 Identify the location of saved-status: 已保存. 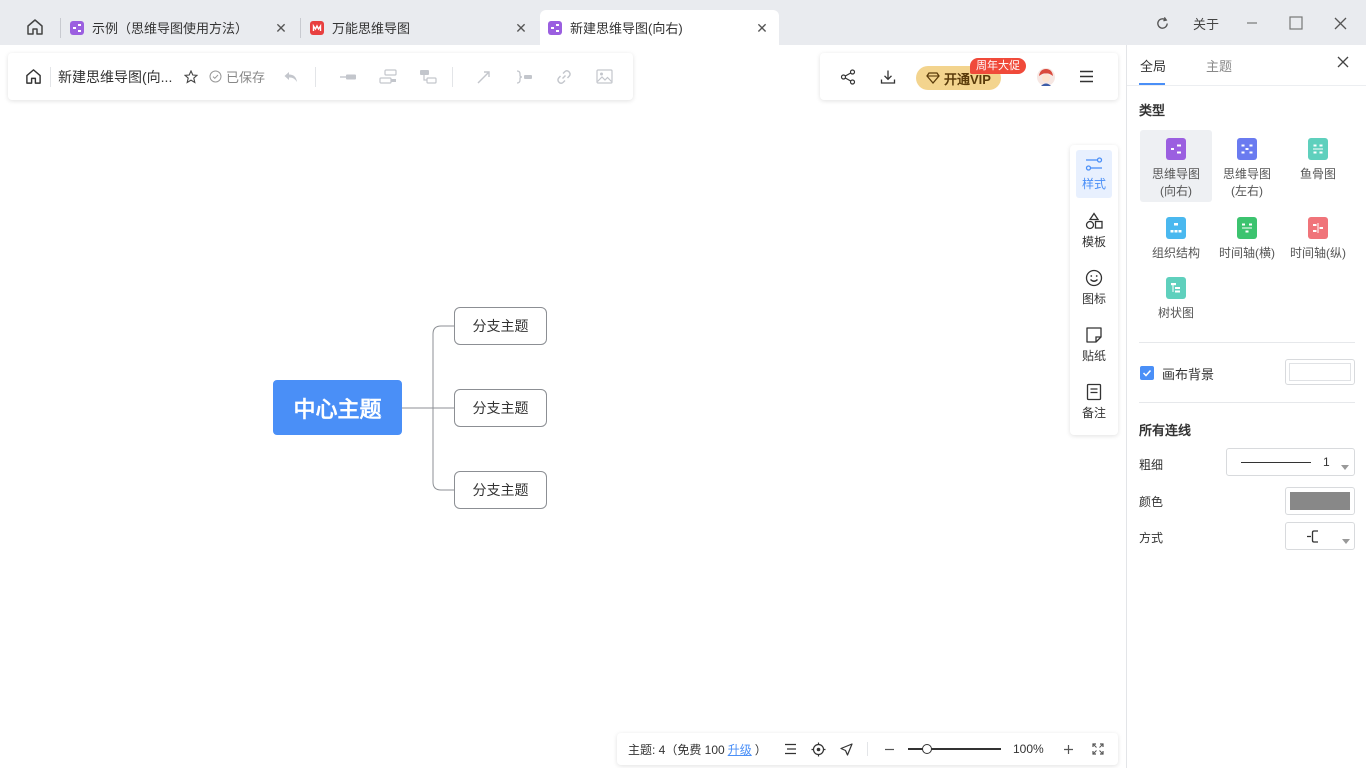
(246, 77).